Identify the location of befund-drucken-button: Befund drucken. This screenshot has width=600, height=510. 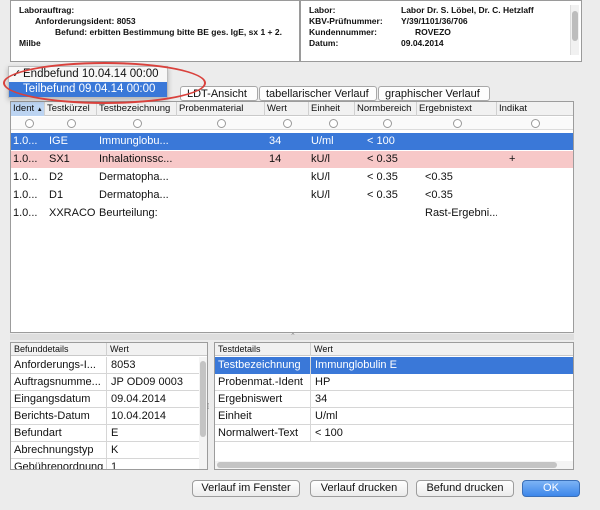
(465, 488).